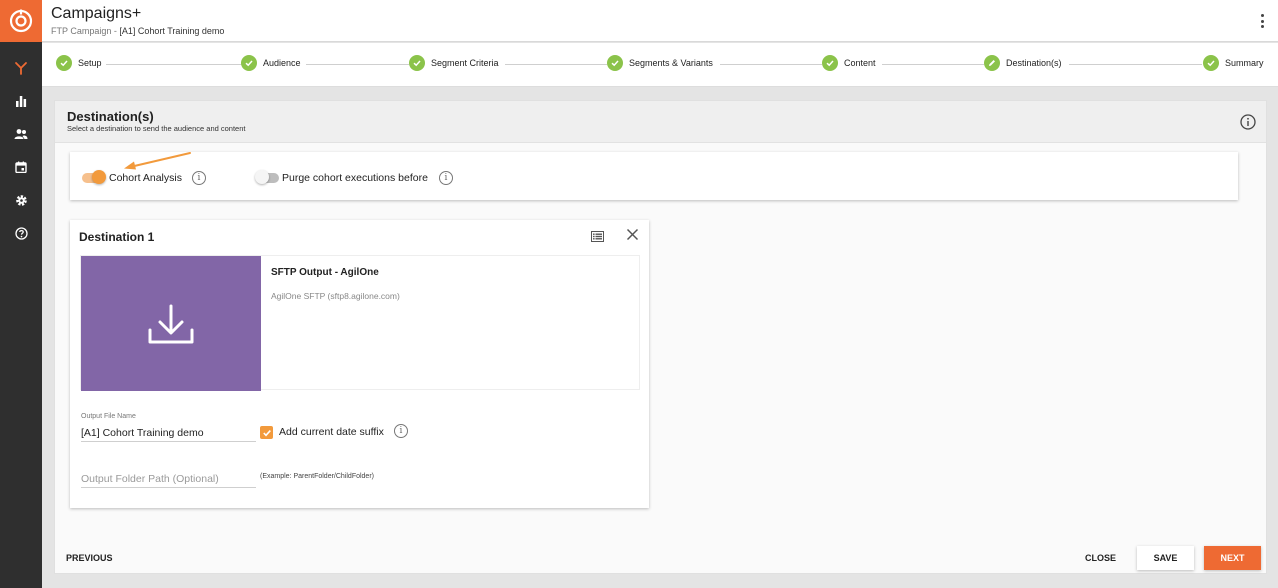 This screenshot has width=1278, height=588. Describe the element at coordinates (21, 200) in the screenshot. I see `gear-icon` at that location.